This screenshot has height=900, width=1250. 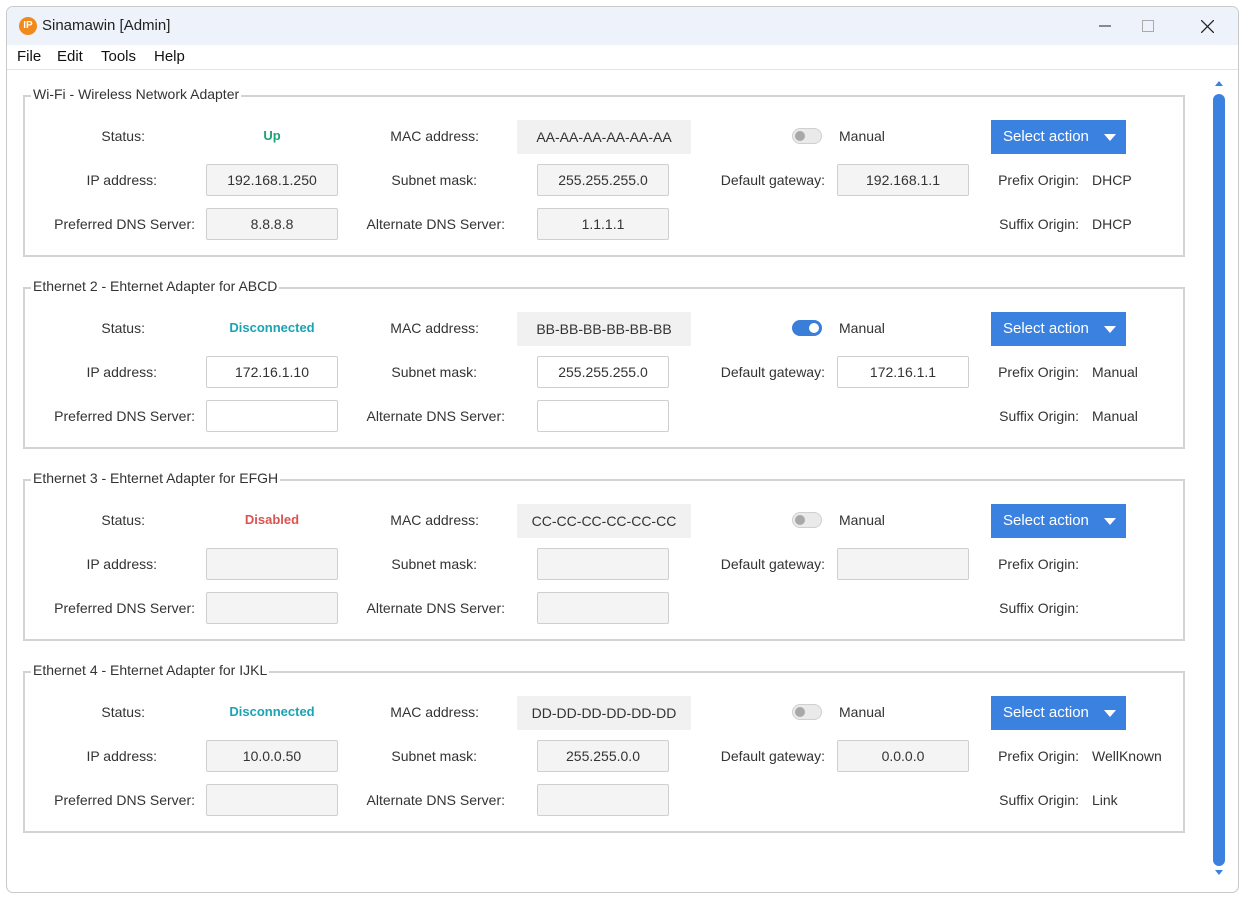 I want to click on menu-file: File, so click(x=29, y=56).